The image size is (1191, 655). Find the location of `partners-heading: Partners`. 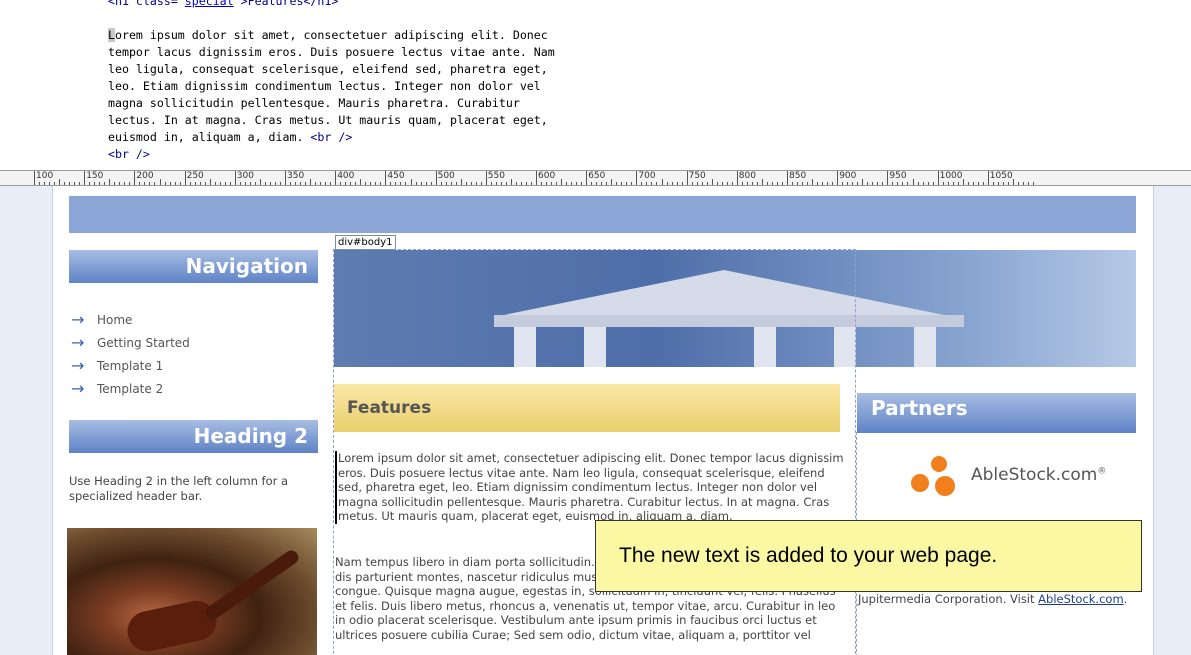

partners-heading: Partners is located at coordinates (996, 413).